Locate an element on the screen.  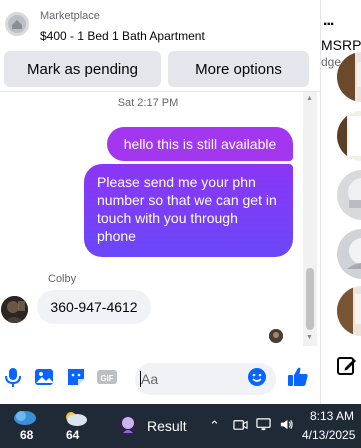
windows-taskbar: 68 64 Result ⌃ 8:13 AM 4/13/2025 is located at coordinates (180, 426).